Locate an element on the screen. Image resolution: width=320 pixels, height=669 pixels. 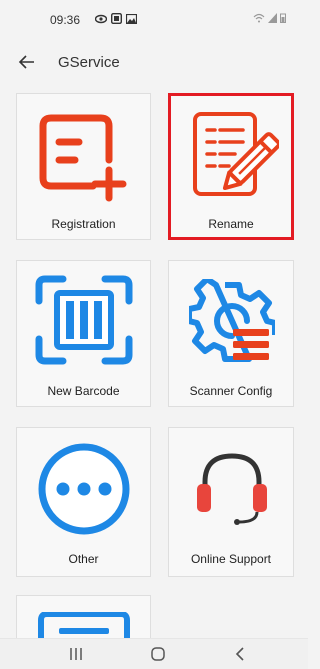
home-icon is located at coordinates (158, 654).